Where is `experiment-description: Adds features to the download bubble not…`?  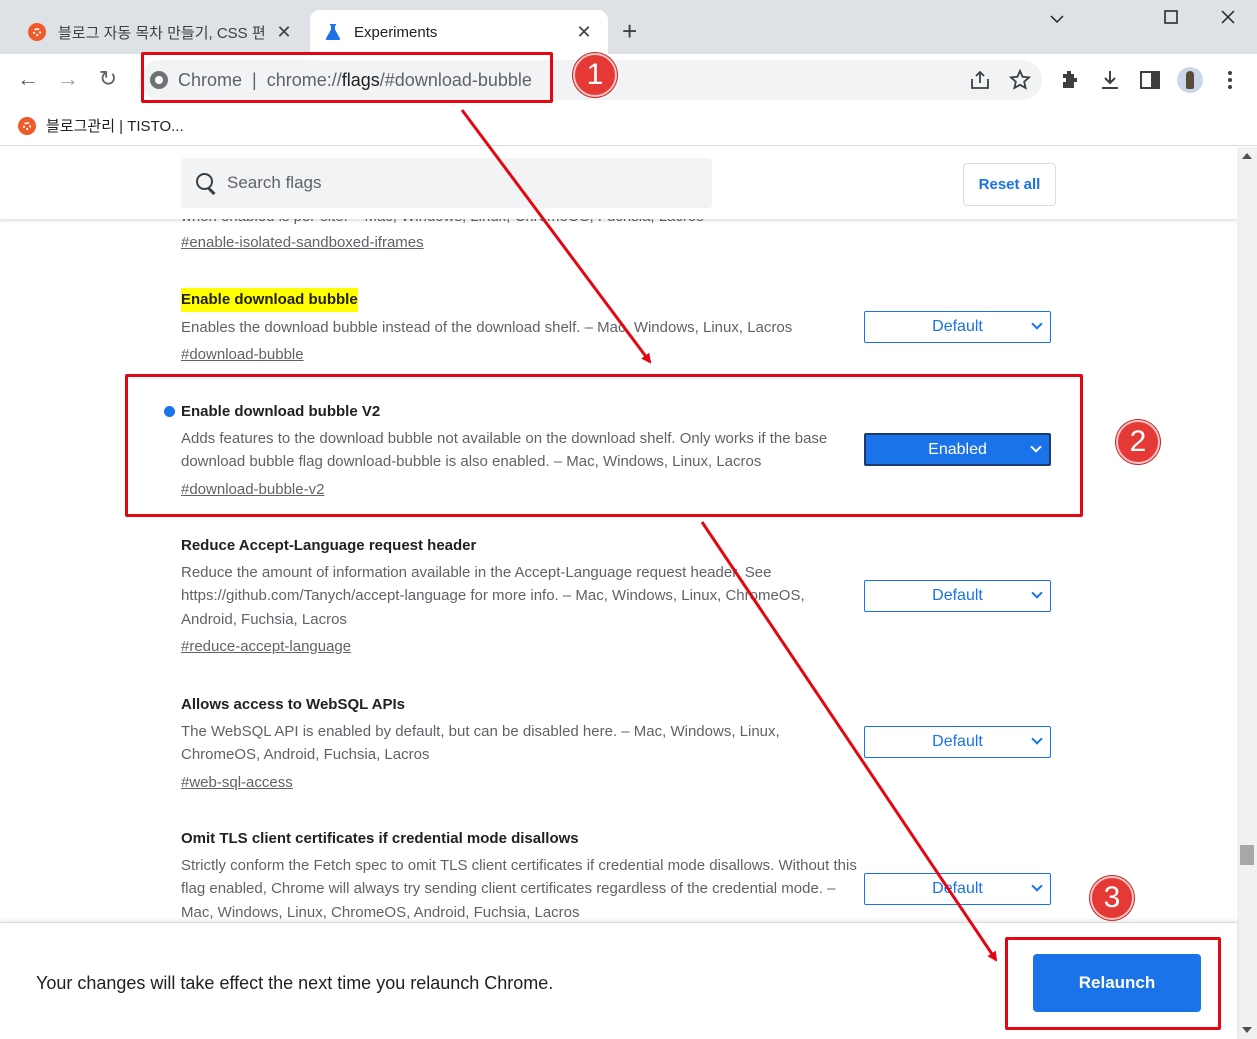 experiment-description: Adds features to the download bubble not… is located at coordinates (504, 450).